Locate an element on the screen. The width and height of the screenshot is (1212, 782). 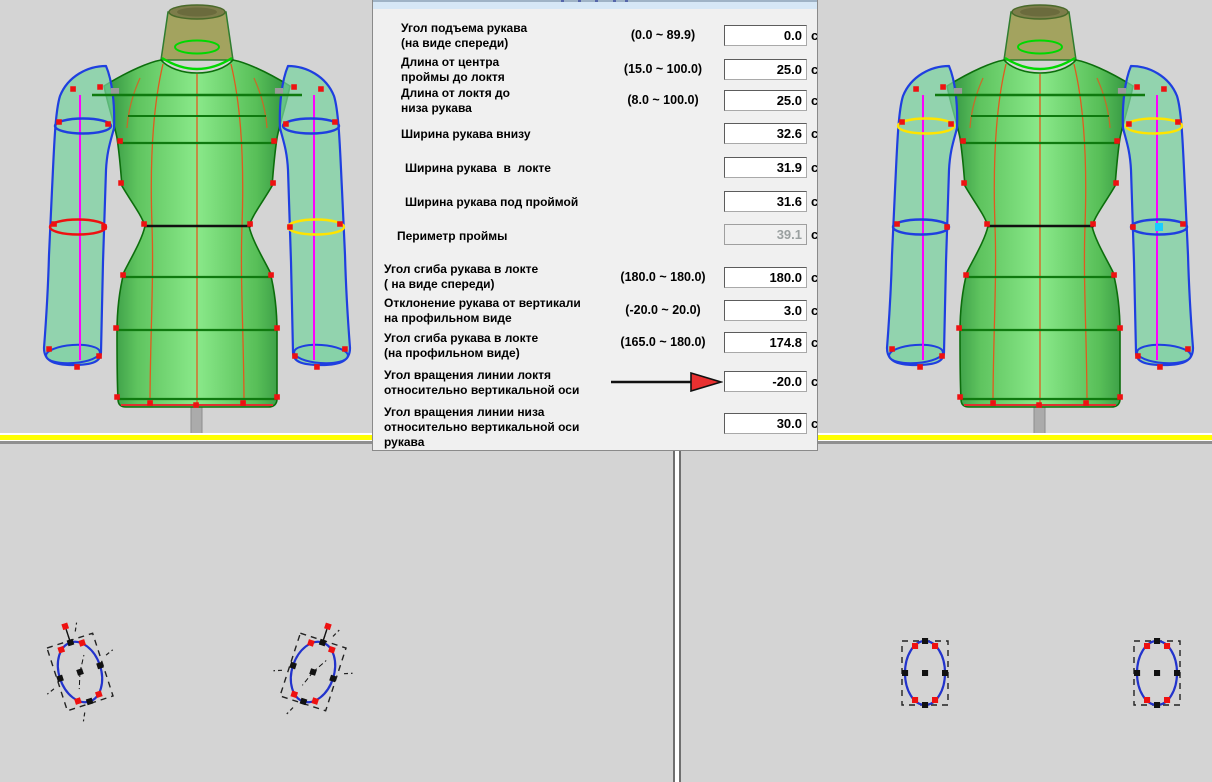
param-label: Длина от центра проймы до локтя is located at coordinates (453, 69).